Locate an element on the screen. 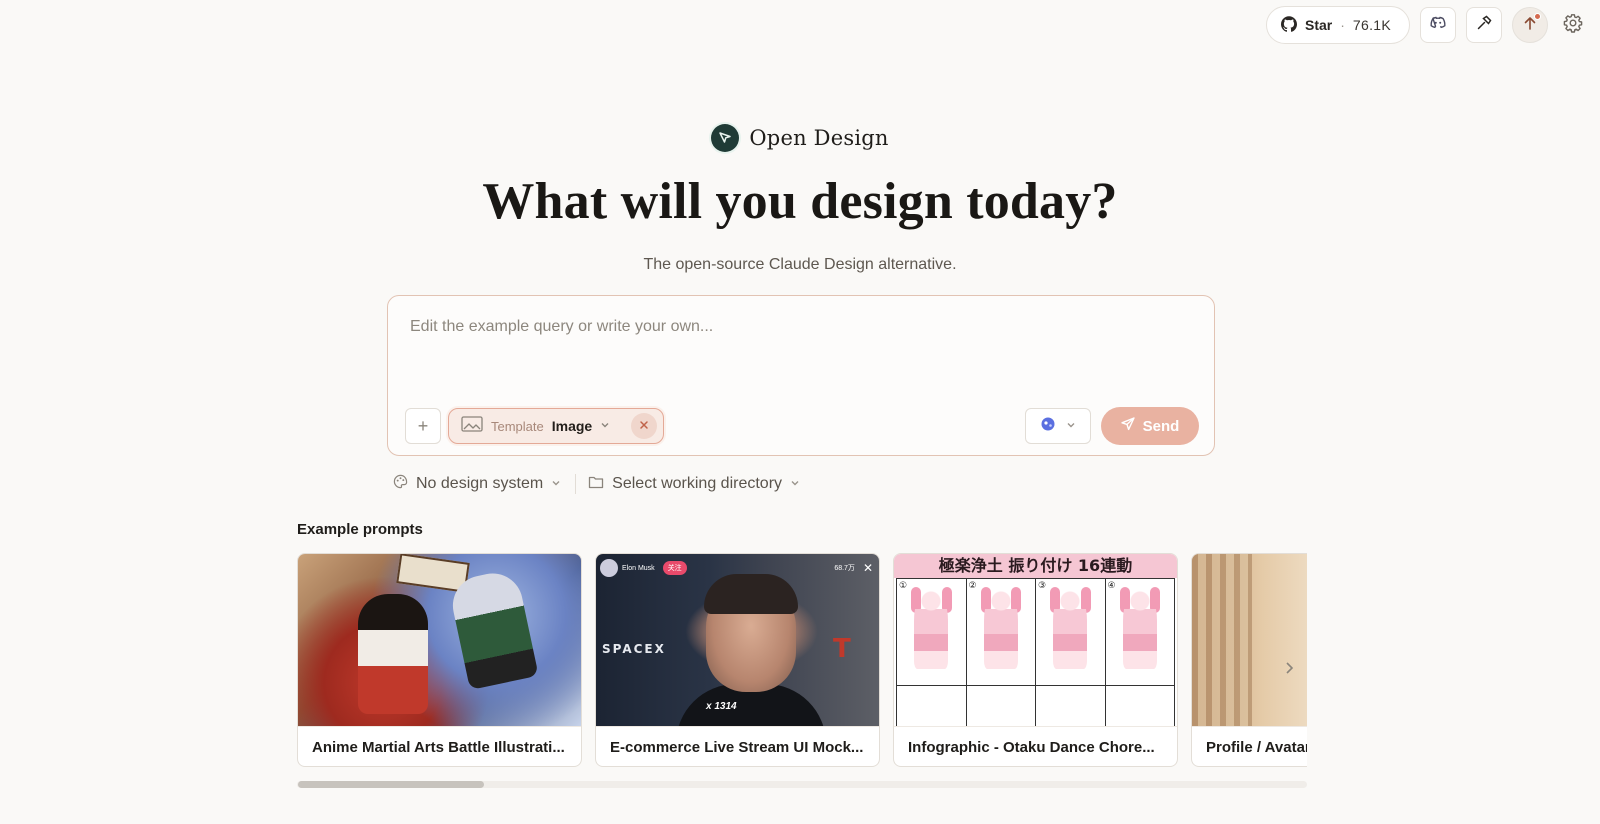  send-label: Send is located at coordinates (1161, 426).